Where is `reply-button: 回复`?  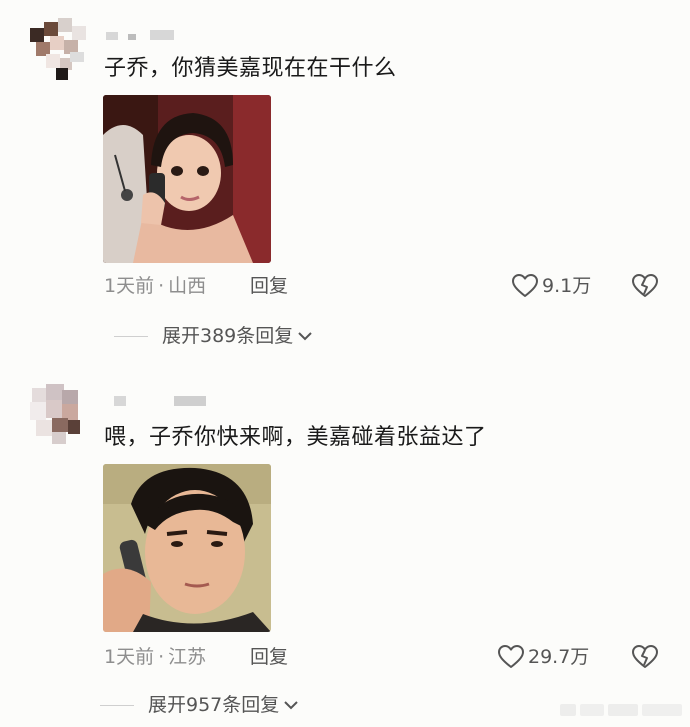 reply-button: 回复 is located at coordinates (269, 657).